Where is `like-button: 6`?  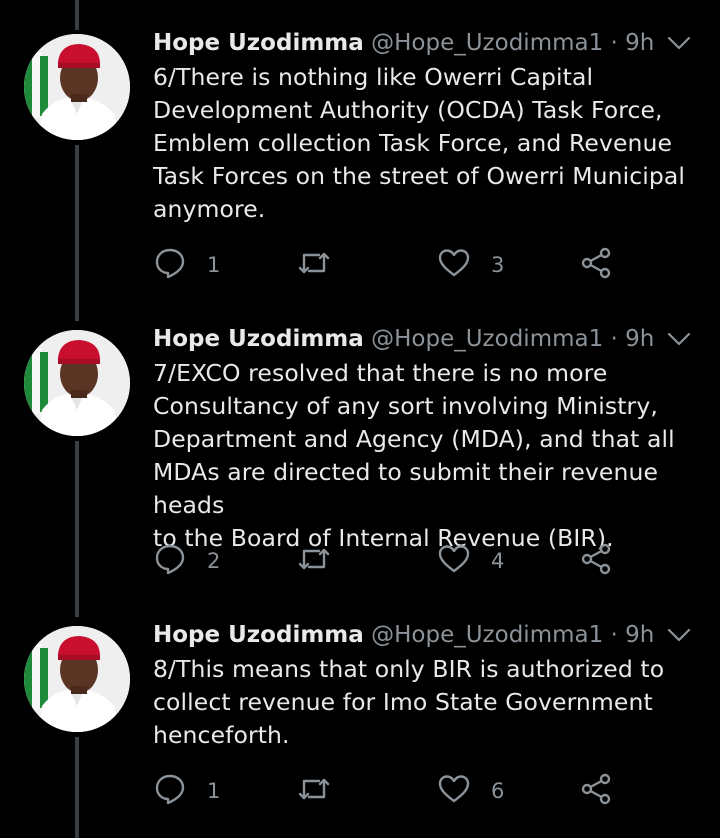 like-button: 6 is located at coordinates (470, 791).